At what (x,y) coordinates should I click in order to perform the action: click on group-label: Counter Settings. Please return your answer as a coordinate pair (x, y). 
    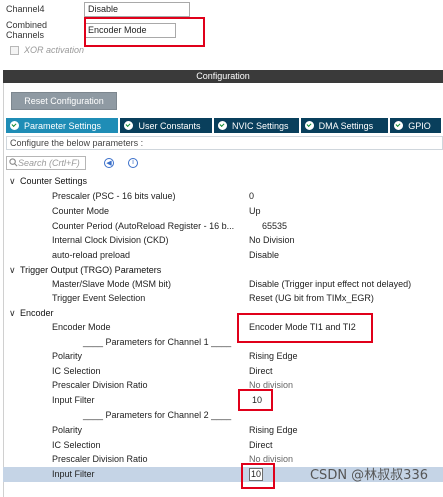
    Looking at the image, I should click on (54, 181).